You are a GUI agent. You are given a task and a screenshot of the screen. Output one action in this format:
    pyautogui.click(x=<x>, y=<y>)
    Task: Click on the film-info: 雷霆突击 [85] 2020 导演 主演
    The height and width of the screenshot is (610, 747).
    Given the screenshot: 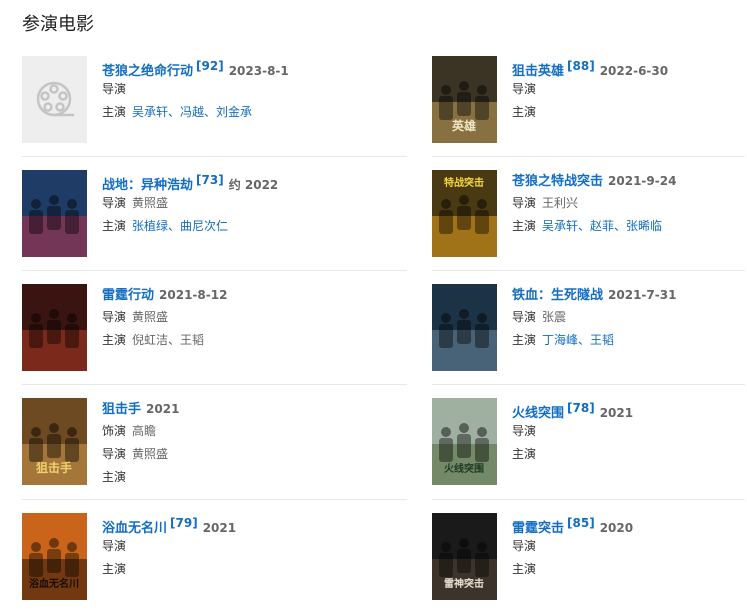 What is the action you would take?
    pyautogui.click(x=629, y=546)
    